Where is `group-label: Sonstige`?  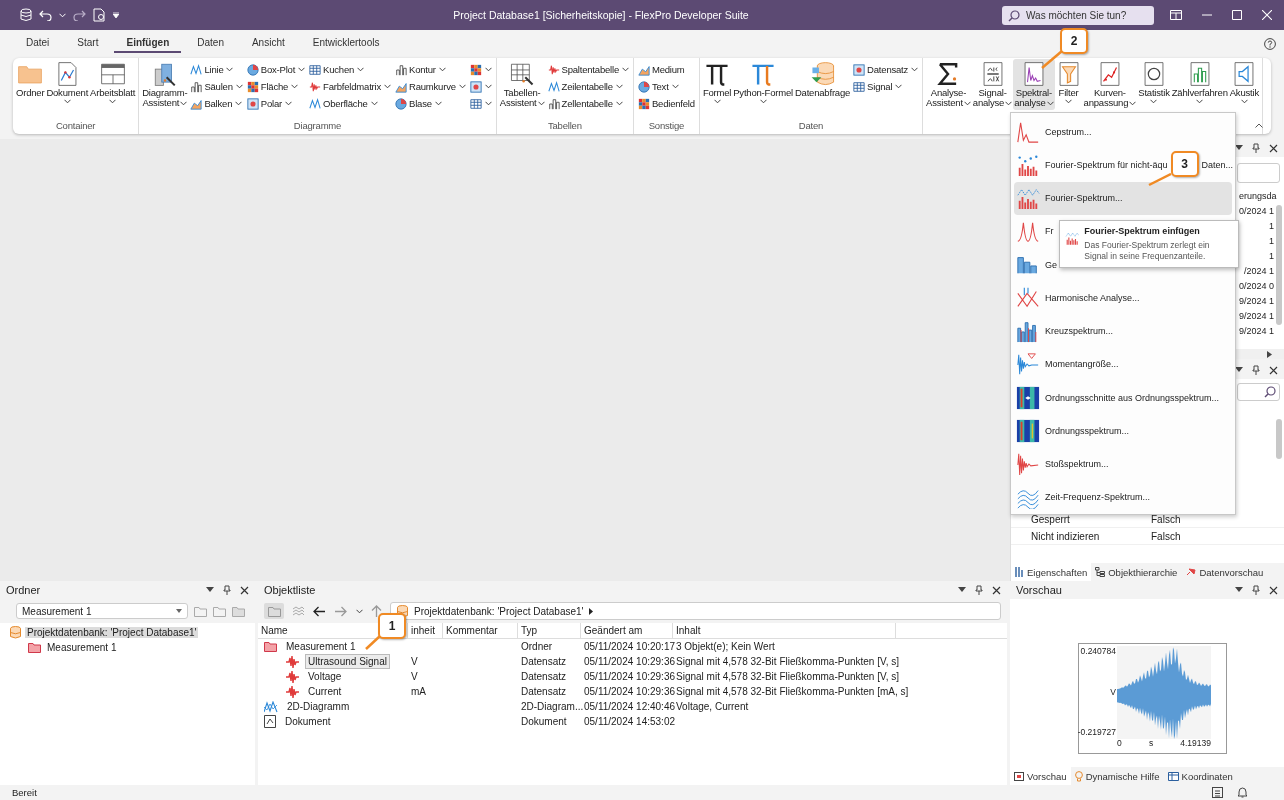
group-label: Sonstige is located at coordinates (666, 125).